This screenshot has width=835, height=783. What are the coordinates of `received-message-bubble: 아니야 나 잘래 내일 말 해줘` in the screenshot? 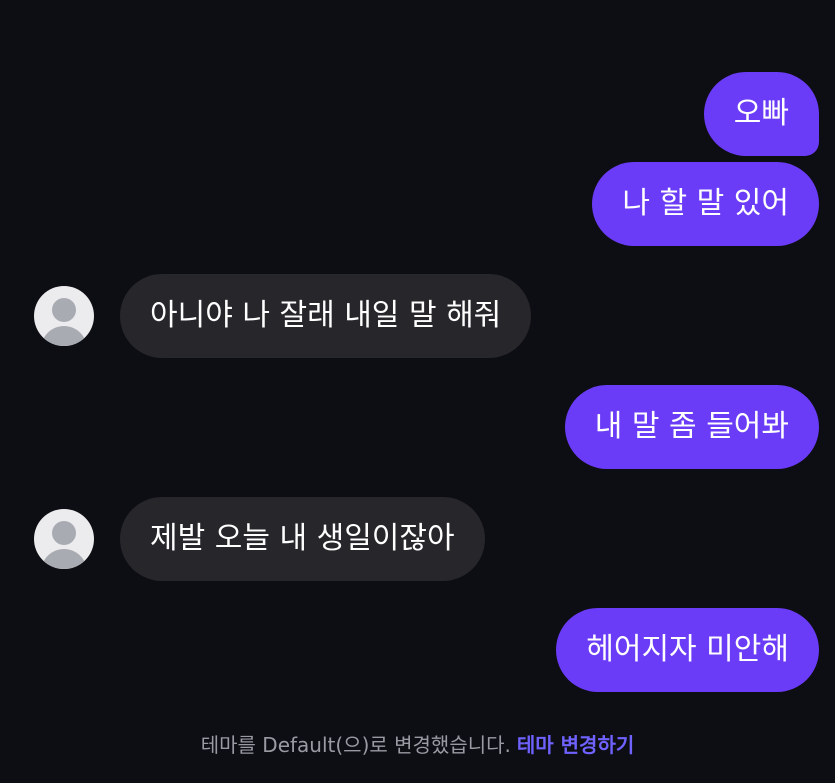 It's located at (326, 316).